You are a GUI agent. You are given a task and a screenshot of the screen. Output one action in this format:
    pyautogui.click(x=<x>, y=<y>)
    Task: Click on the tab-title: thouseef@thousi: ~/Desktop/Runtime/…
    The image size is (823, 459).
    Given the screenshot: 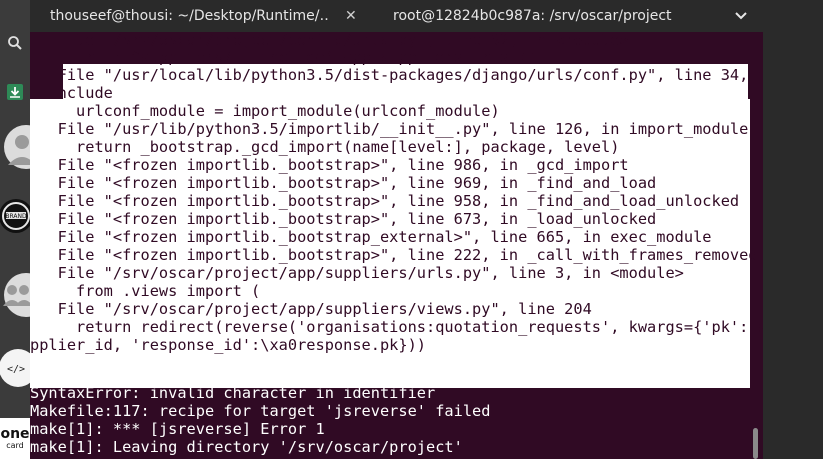 What is the action you would take?
    pyautogui.click(x=190, y=16)
    